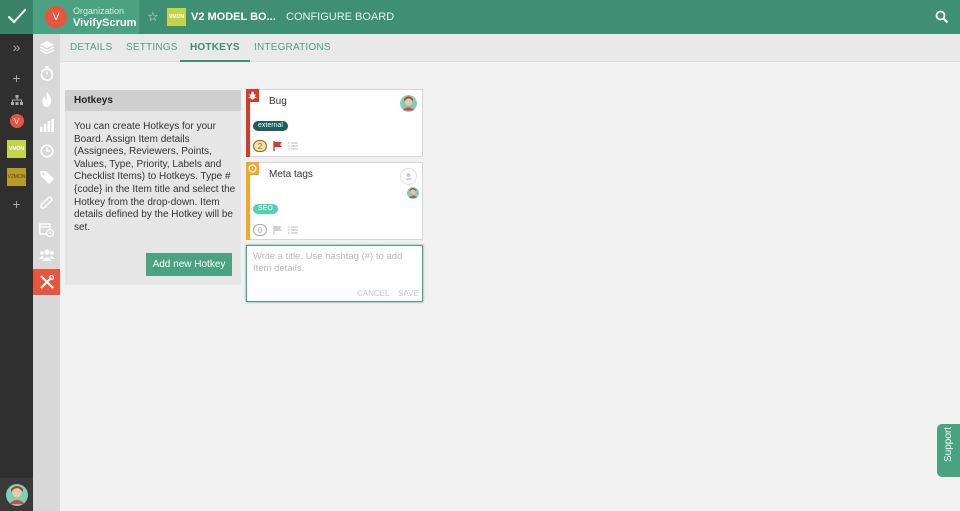 The width and height of the screenshot is (960, 511). I want to click on org-label: Organization, so click(99, 11).